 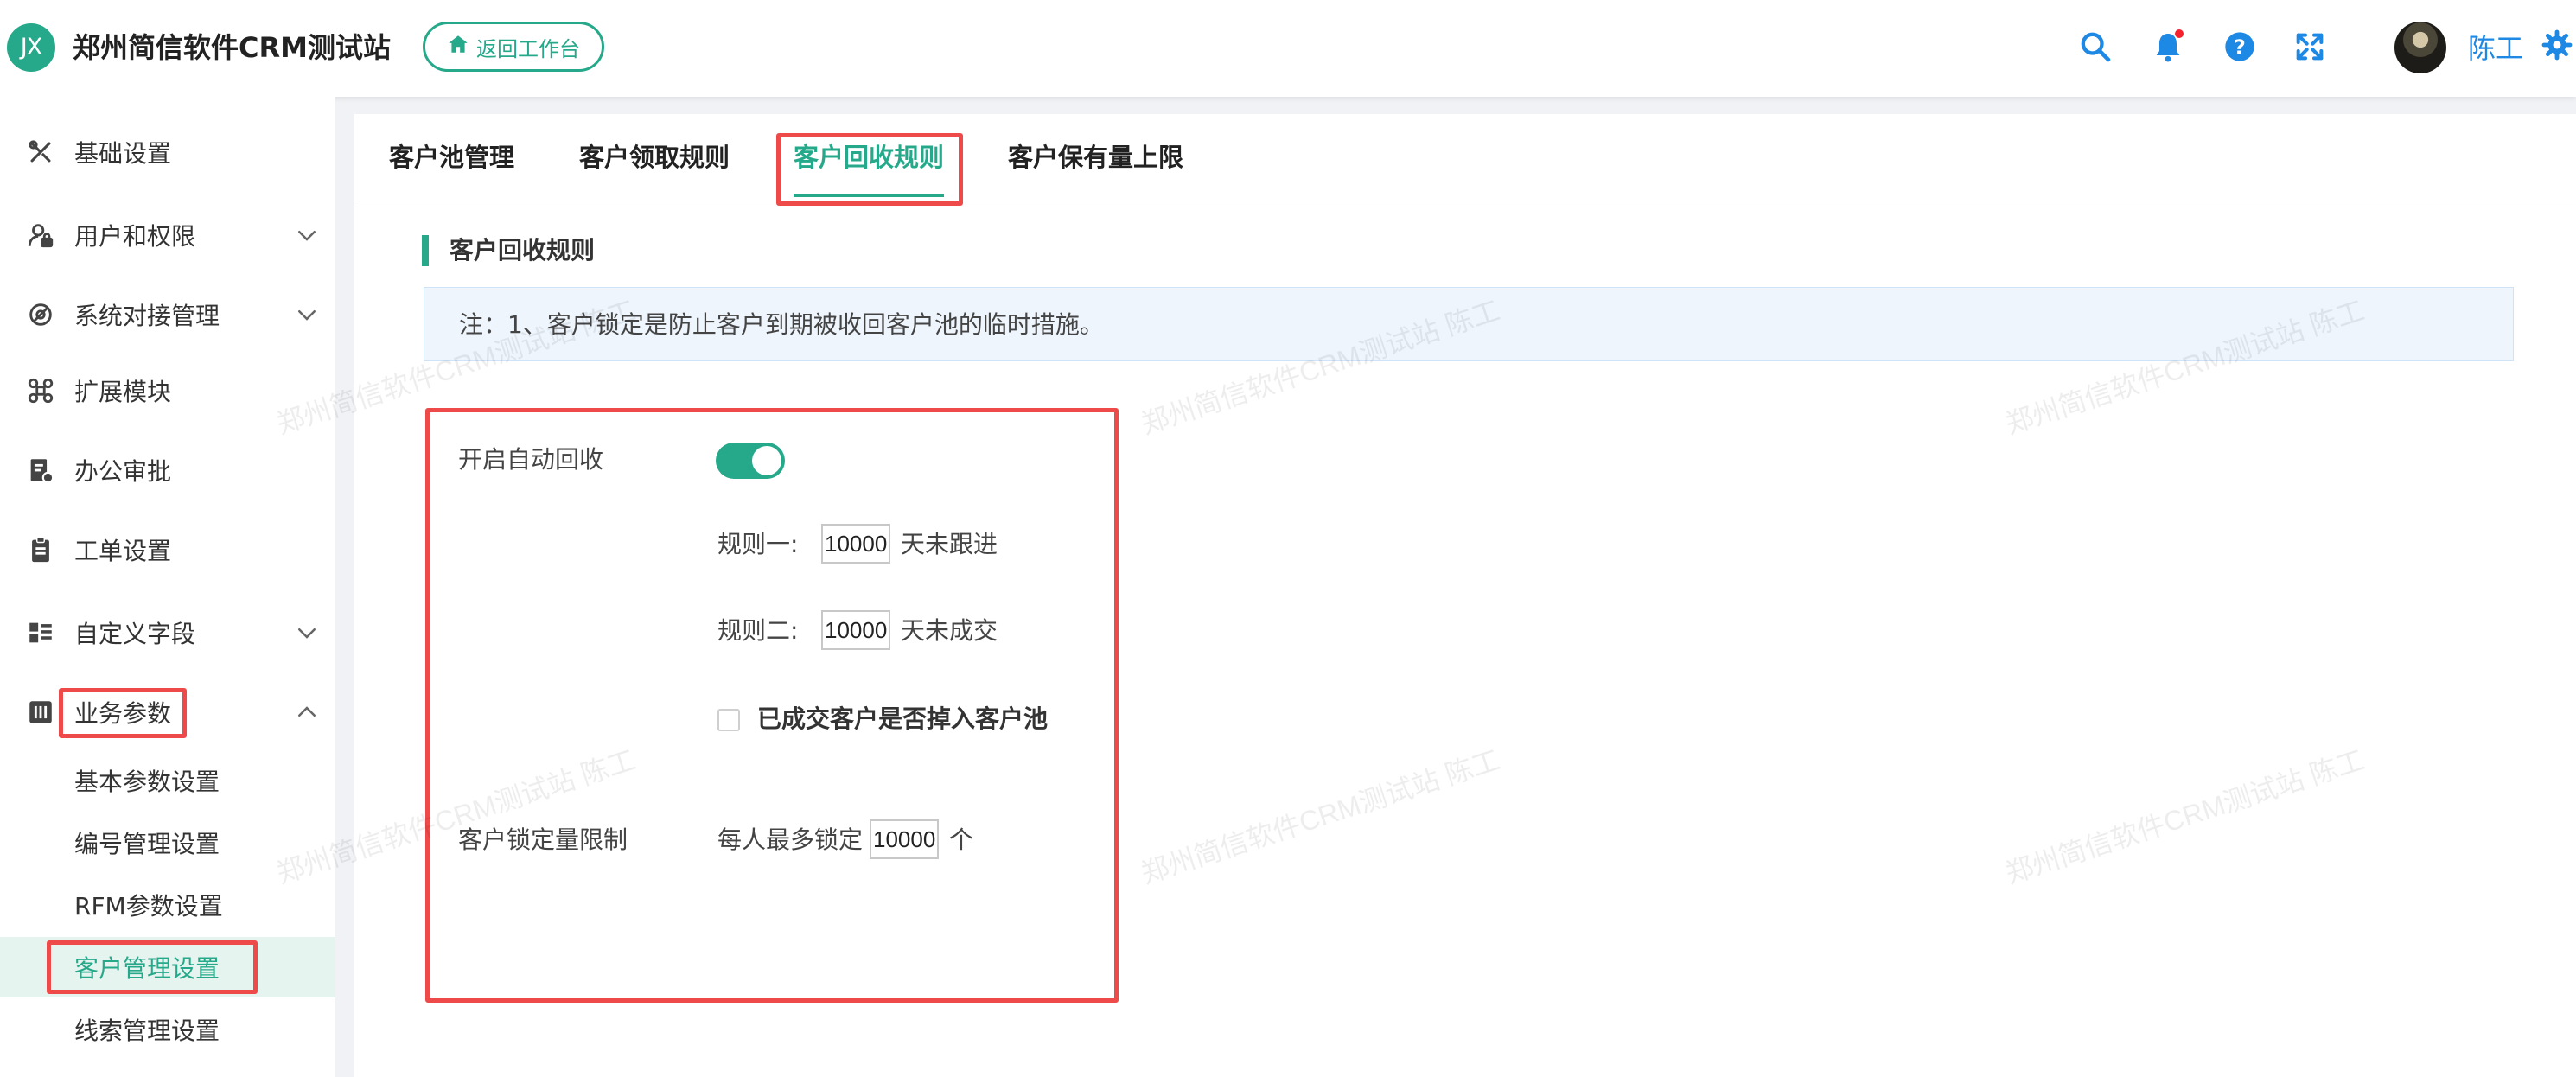 I want to click on sidebar-item-label: 扩展模块, so click(x=123, y=392).